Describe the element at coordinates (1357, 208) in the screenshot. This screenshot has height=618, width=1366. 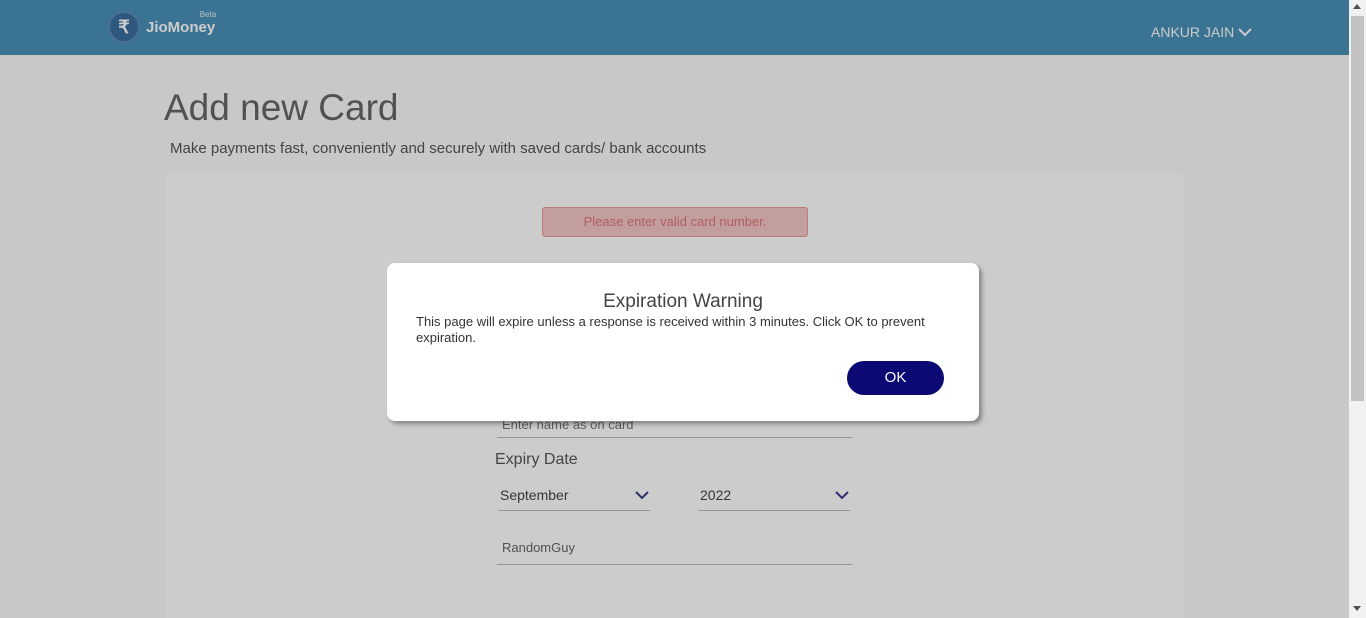
I see `scroll-thumb` at that location.